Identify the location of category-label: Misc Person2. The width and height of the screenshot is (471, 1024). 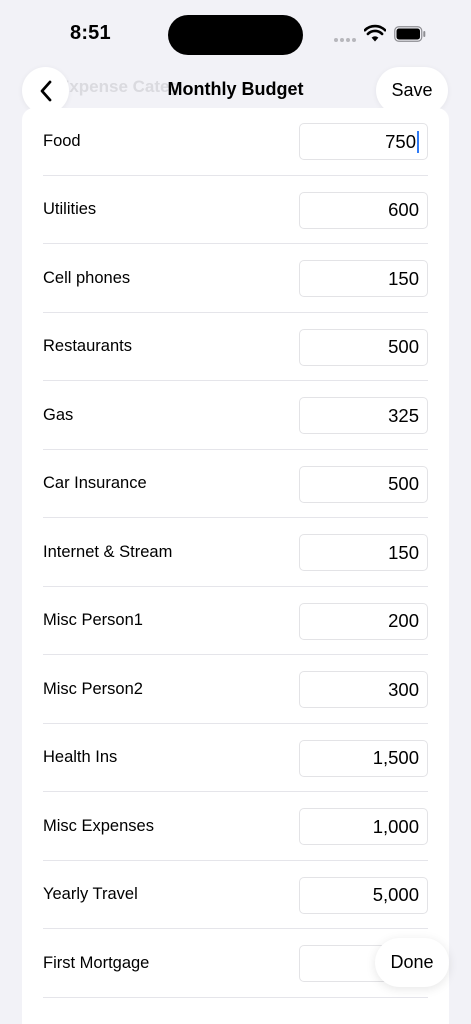
(93, 688).